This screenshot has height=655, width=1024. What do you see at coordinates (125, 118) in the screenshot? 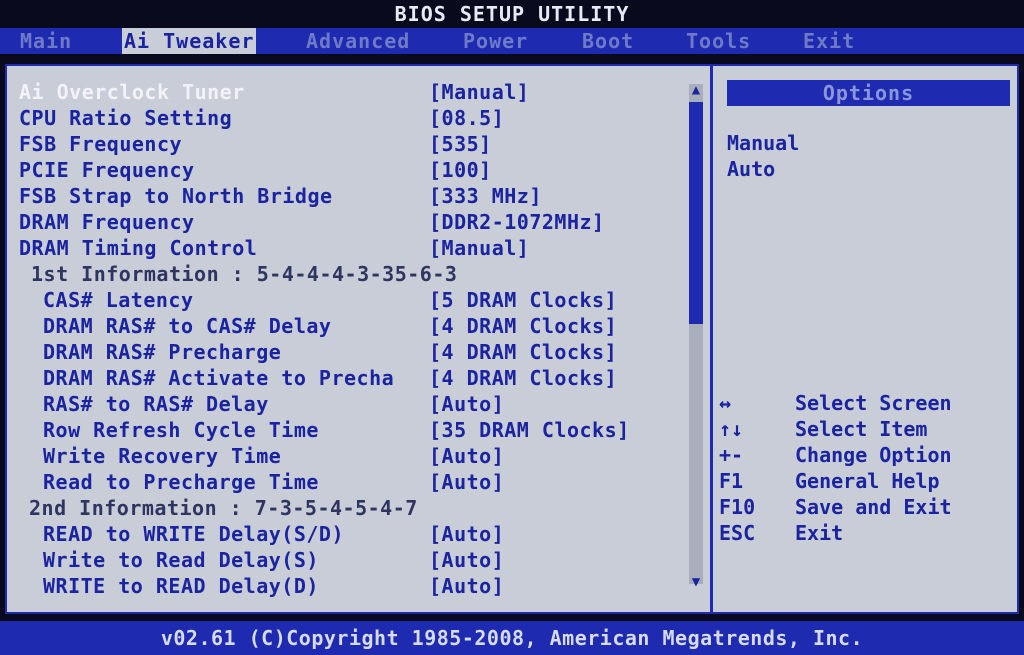
I see `setting-cpu-ratio: CPU Ratio Setting` at bounding box center [125, 118].